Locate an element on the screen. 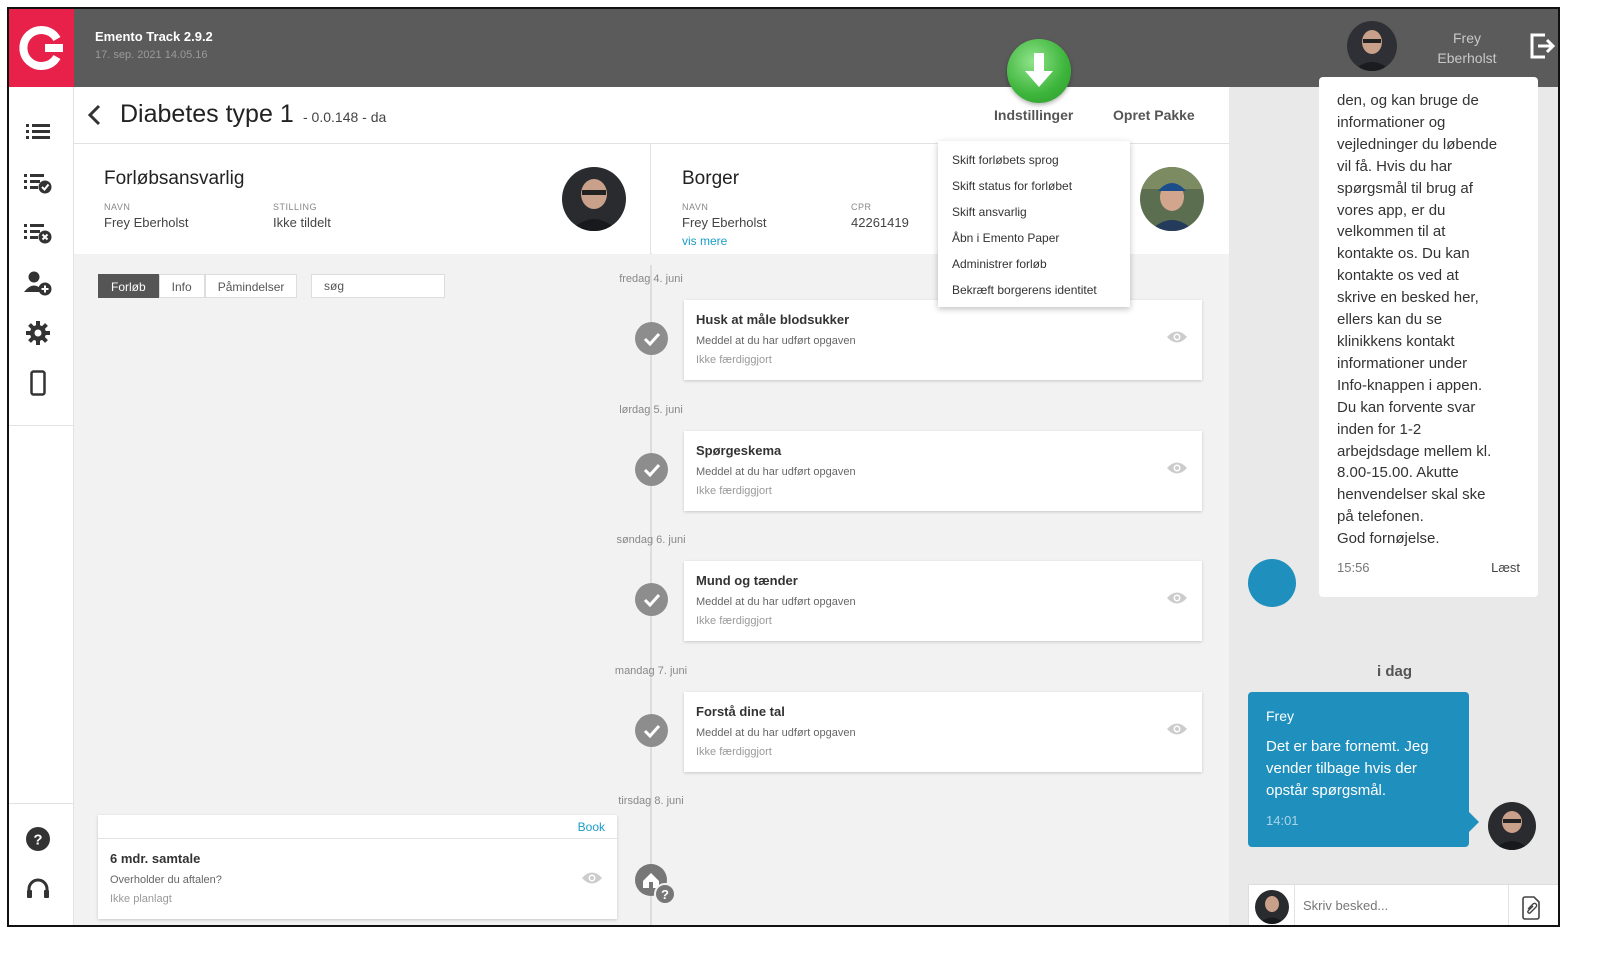  list-icon is located at coordinates (38, 132).